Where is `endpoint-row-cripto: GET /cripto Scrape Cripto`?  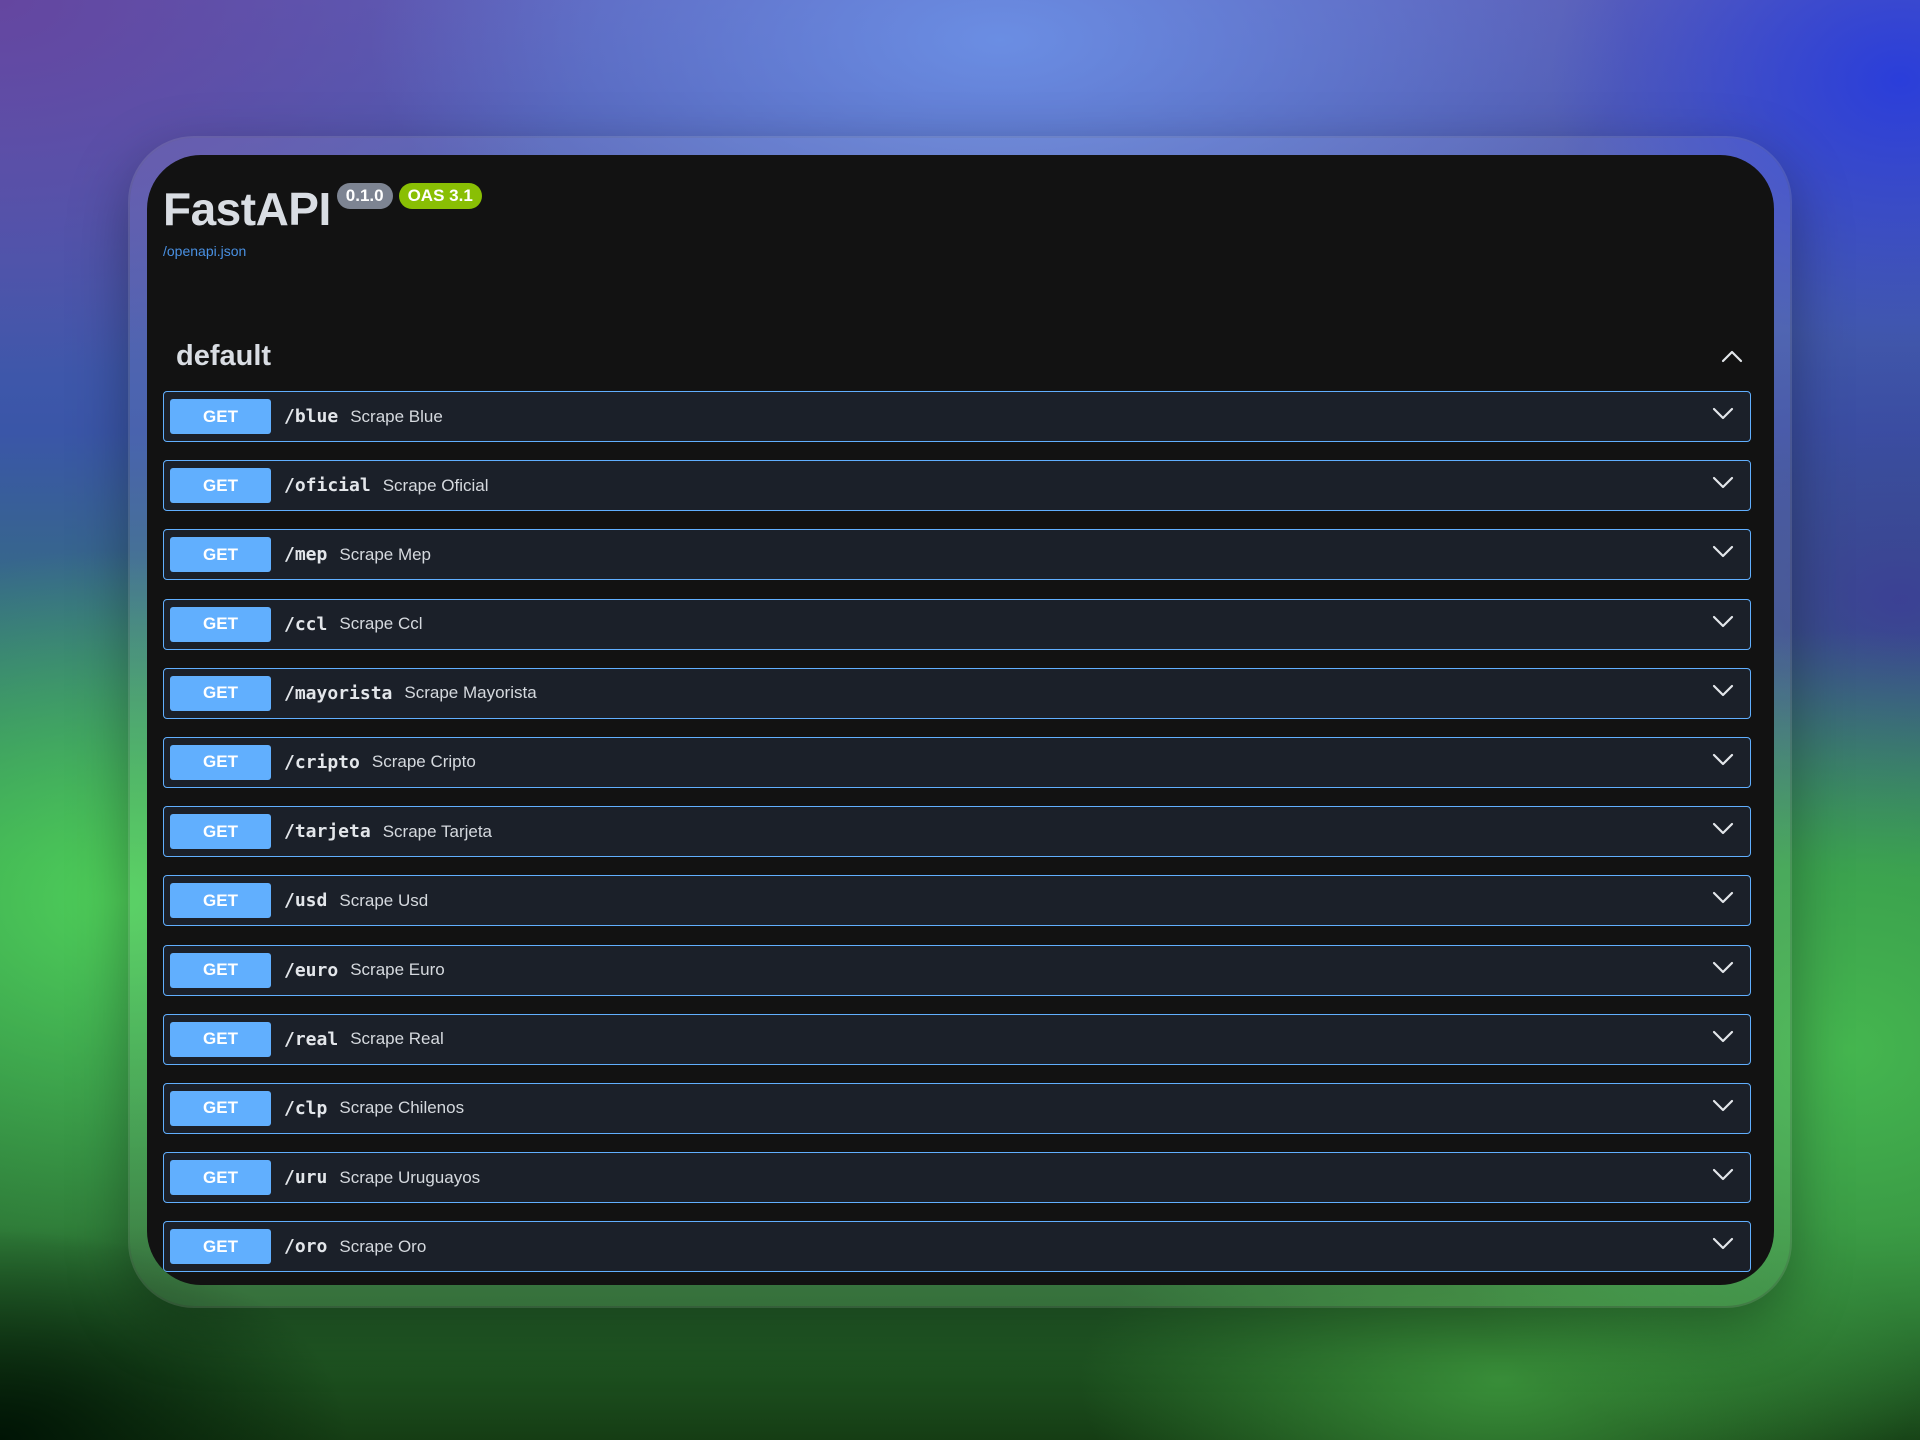
endpoint-row-cripto: GET /cripto Scrape Cripto is located at coordinates (957, 762).